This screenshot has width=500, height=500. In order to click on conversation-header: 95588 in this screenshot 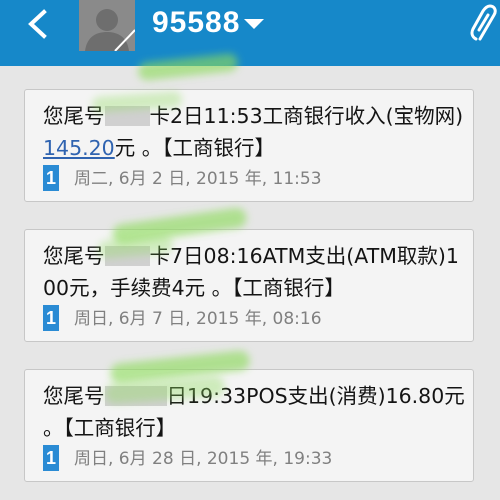, I will do `click(250, 33)`.